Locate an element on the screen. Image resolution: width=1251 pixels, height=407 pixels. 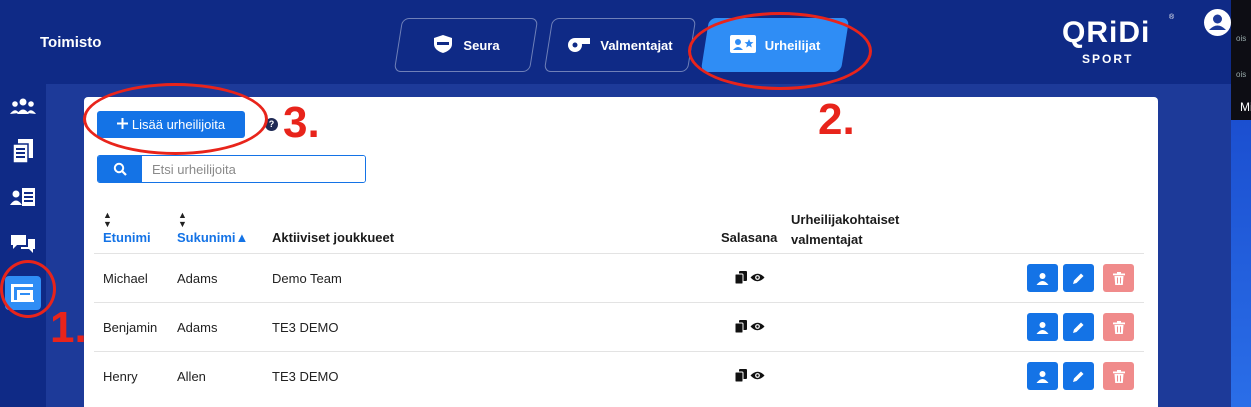
user-avatar is located at coordinates (1217, 22).